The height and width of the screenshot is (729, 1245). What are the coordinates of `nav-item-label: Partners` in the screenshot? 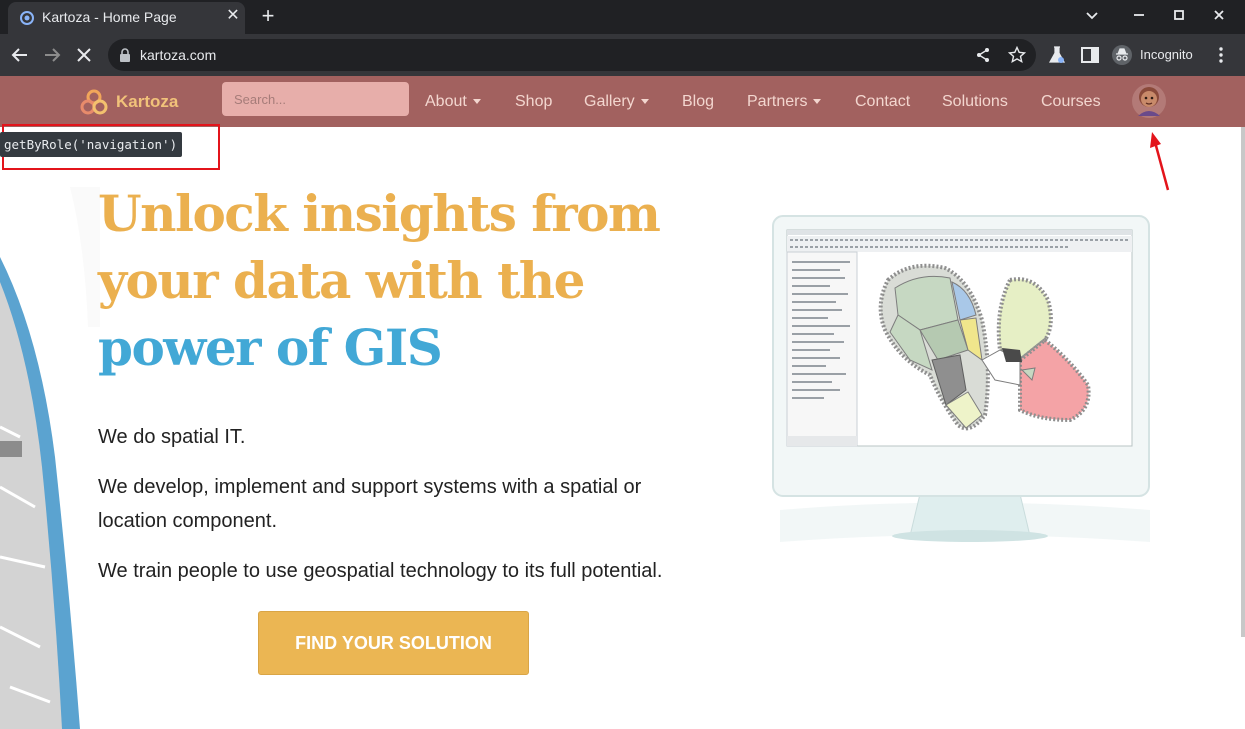 It's located at (777, 101).